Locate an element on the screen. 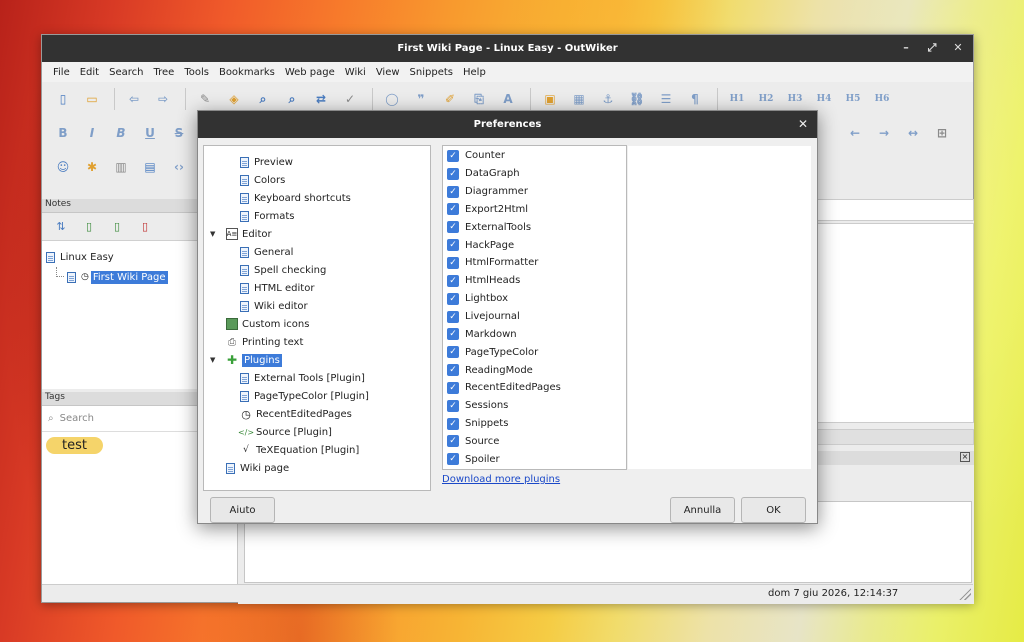  tree-item-html-editor: HTML editor is located at coordinates (277, 288).